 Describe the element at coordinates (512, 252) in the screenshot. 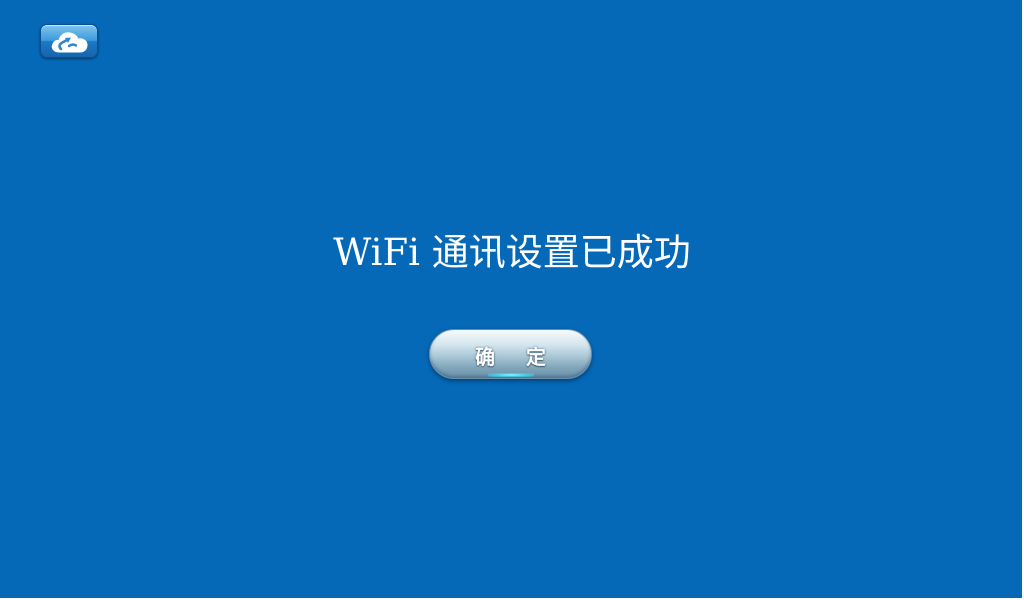

I see `status-message: WiFi 通讯设置已成功` at that location.